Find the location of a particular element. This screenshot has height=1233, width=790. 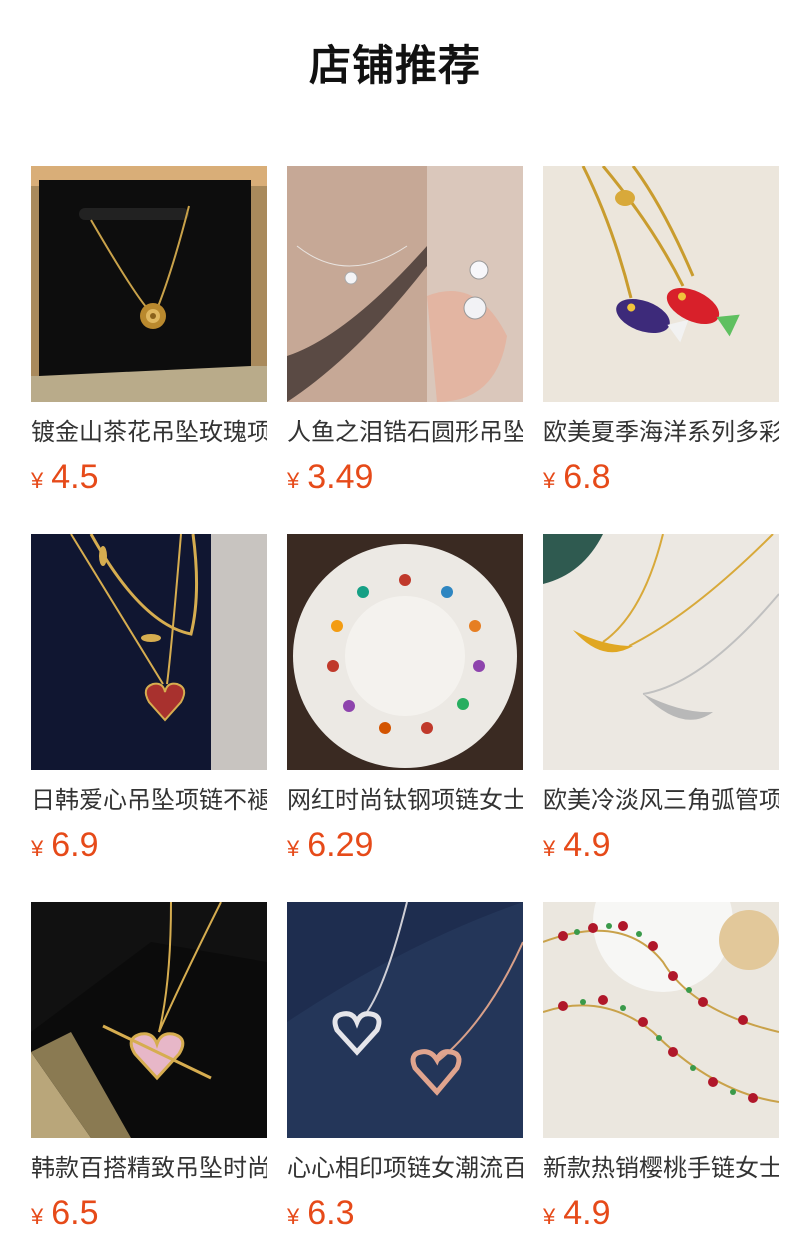

product-card: 镀金山茶花吊坠玫瑰项链 ¥ 4.5 is located at coordinates (149, 331).